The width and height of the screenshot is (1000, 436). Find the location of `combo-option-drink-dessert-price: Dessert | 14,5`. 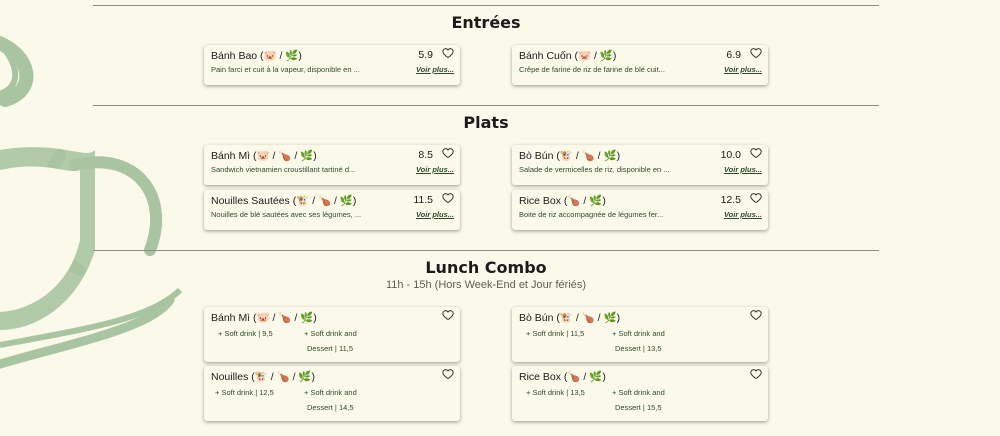

combo-option-drink-dessert-price: Dessert | 14,5 is located at coordinates (330, 407).